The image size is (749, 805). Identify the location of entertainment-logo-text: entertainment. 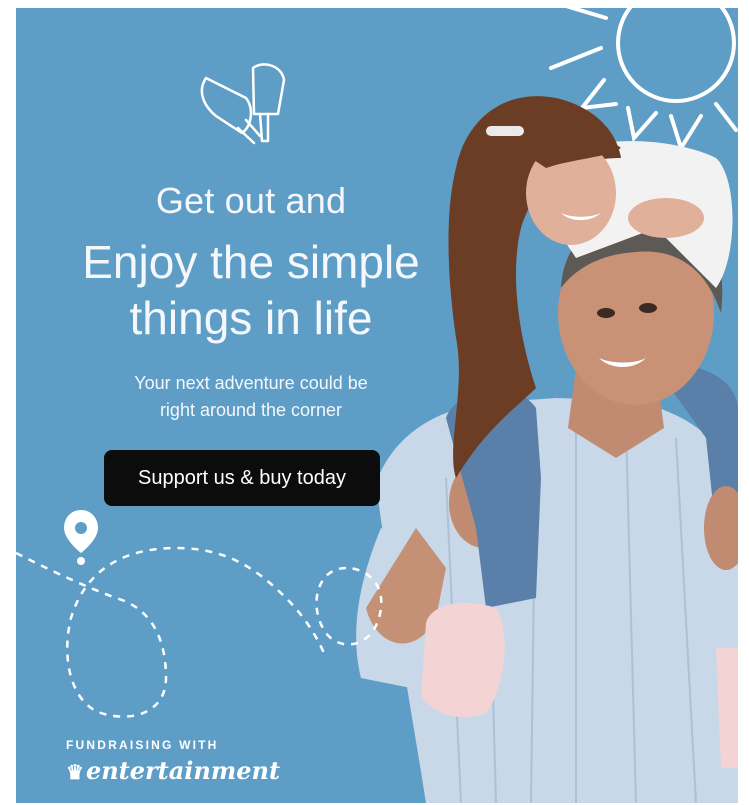
(183, 770).